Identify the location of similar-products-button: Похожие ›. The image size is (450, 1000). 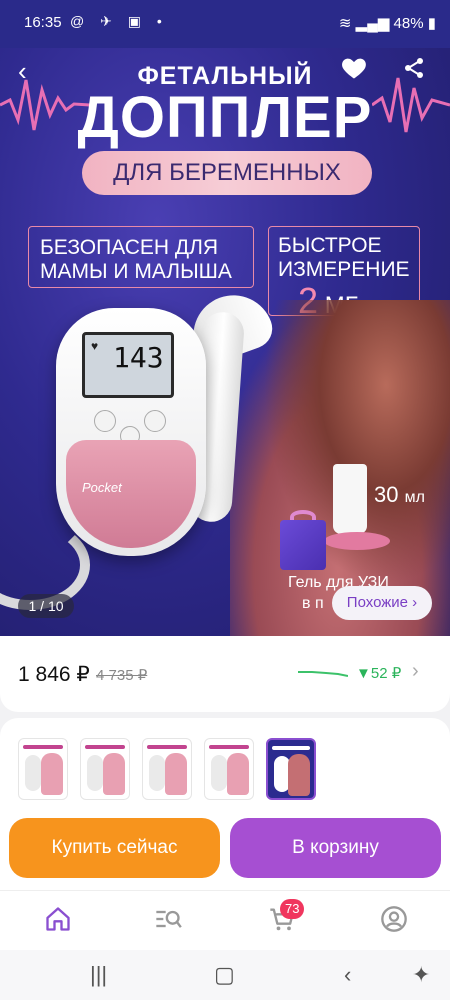
(382, 603).